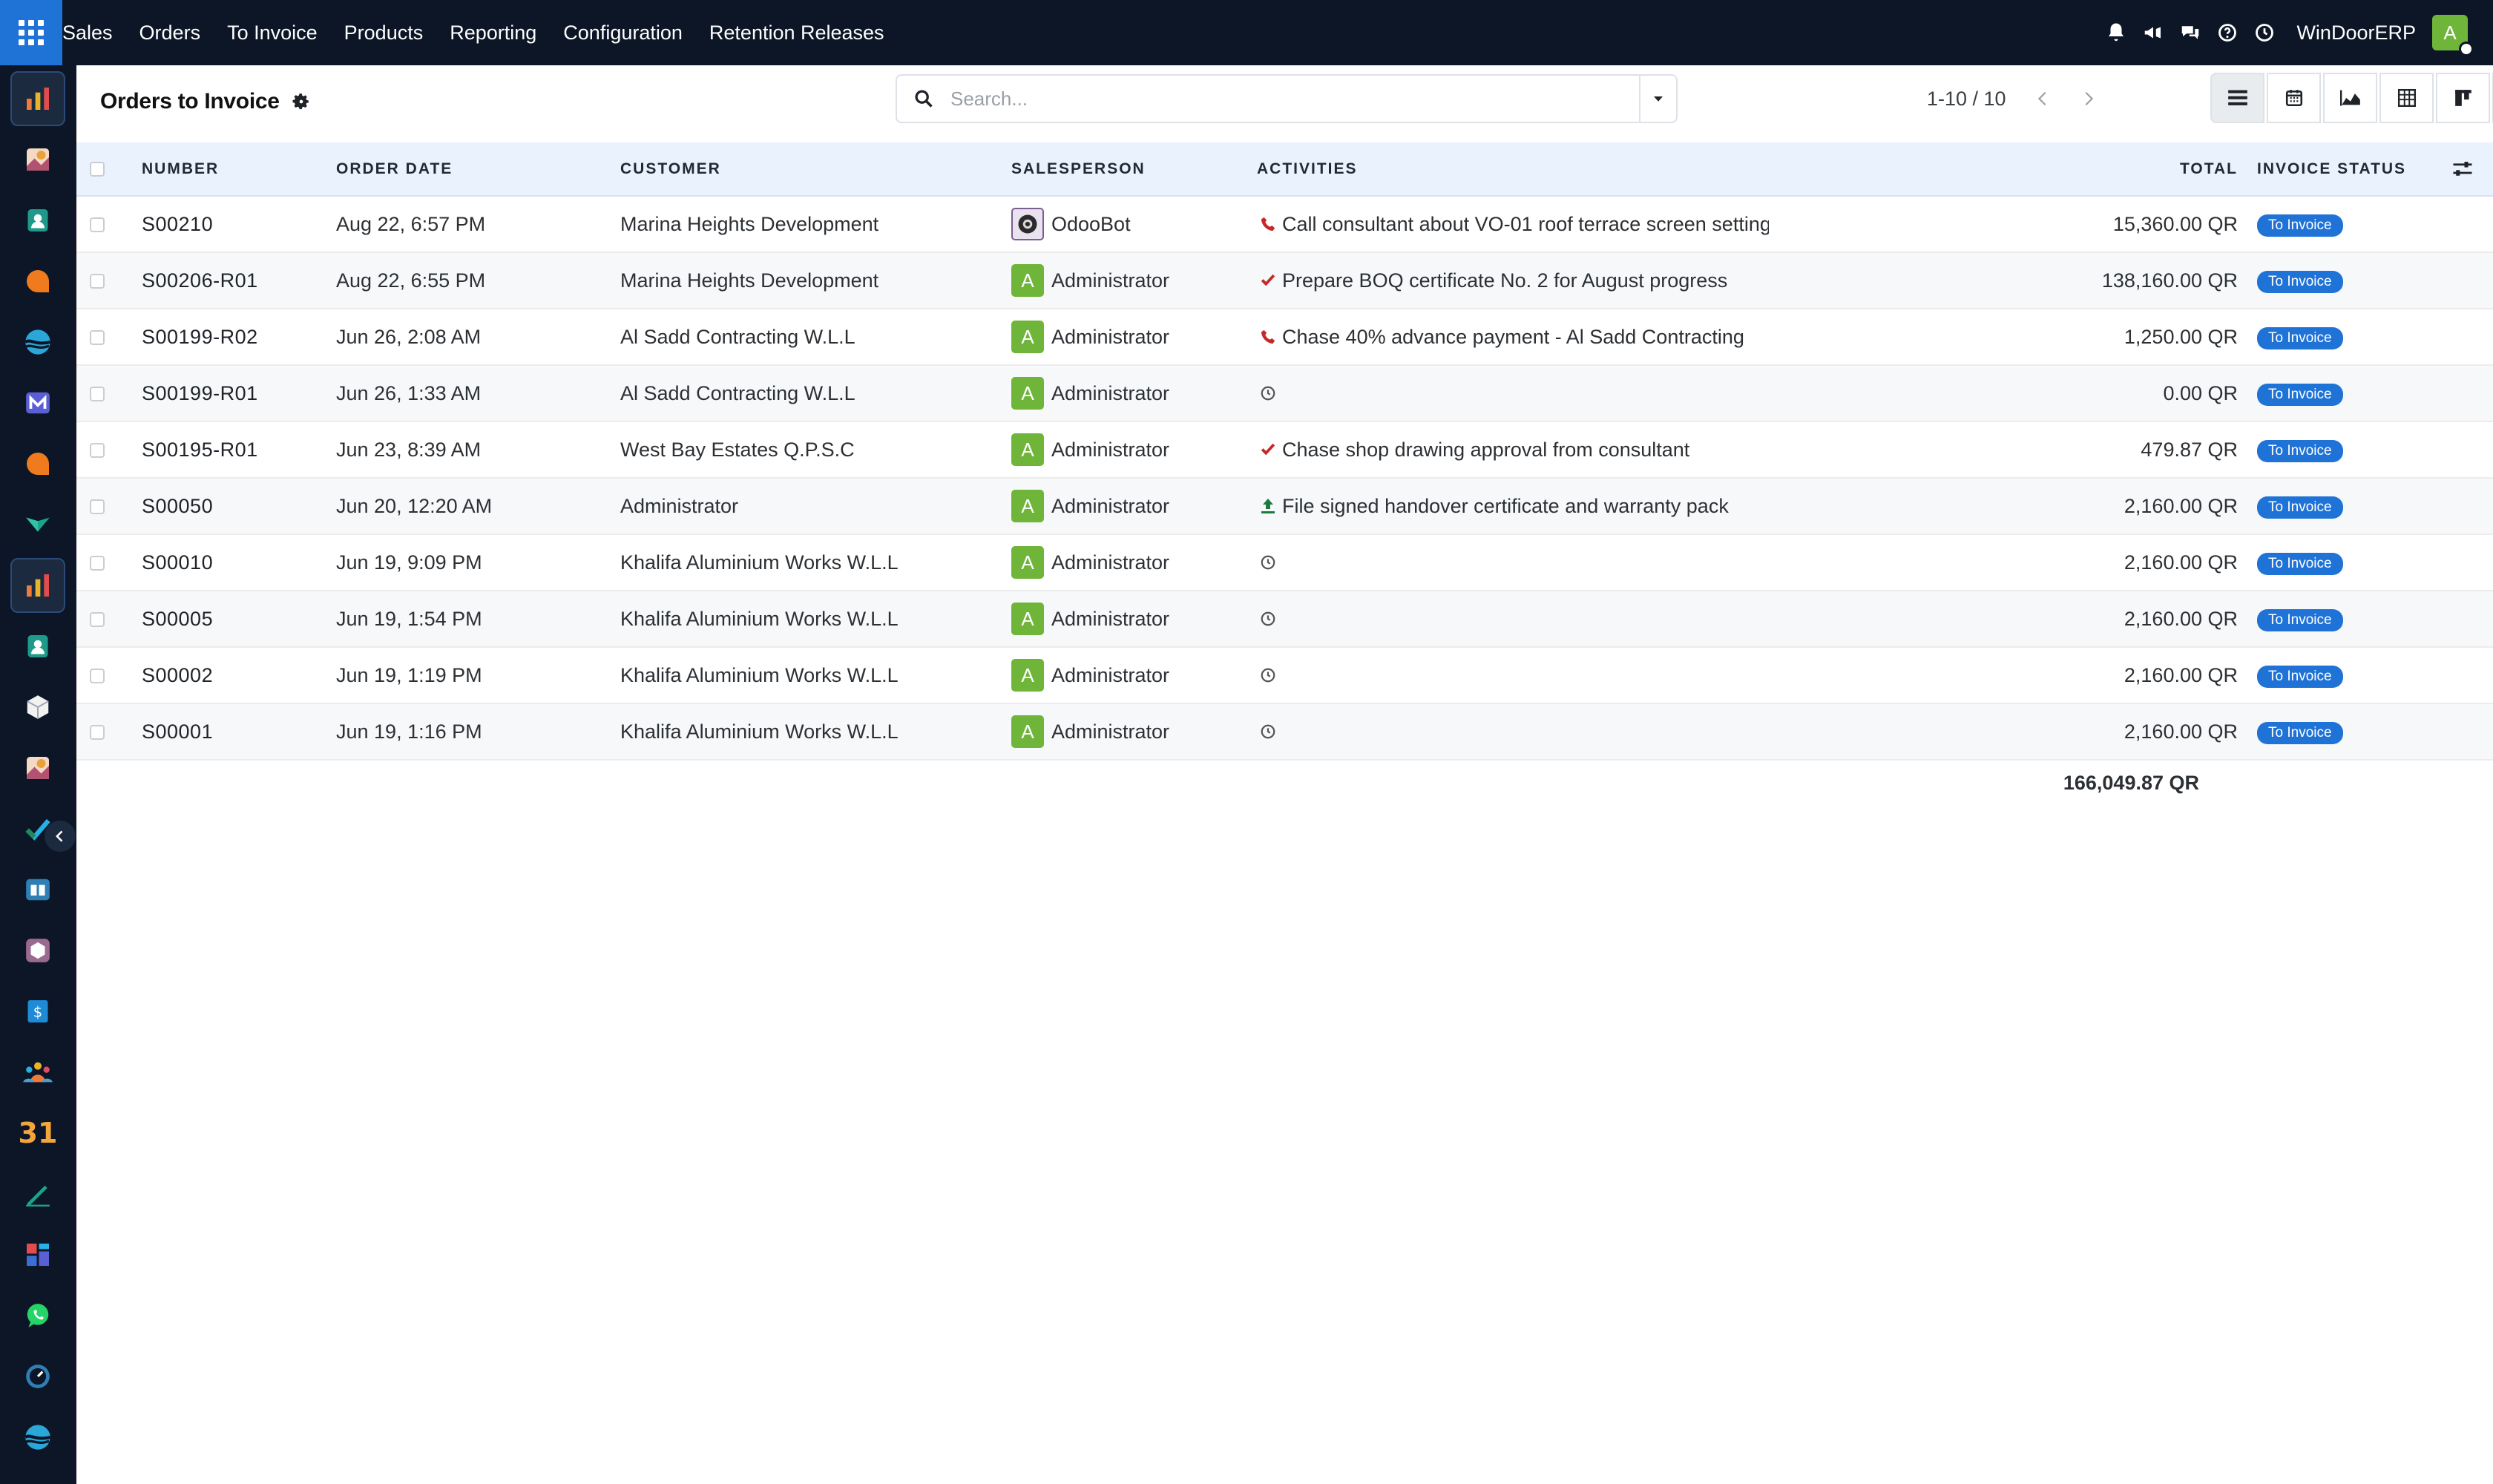 This screenshot has height=1484, width=2493. What do you see at coordinates (478, 169) in the screenshot?
I see `header-order-date: ORDER DATE` at bounding box center [478, 169].